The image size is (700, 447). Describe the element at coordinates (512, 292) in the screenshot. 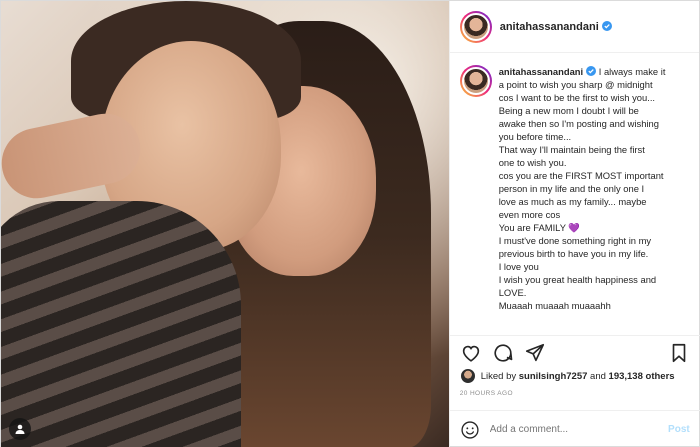

I see `caption-line: LOVE.` at that location.